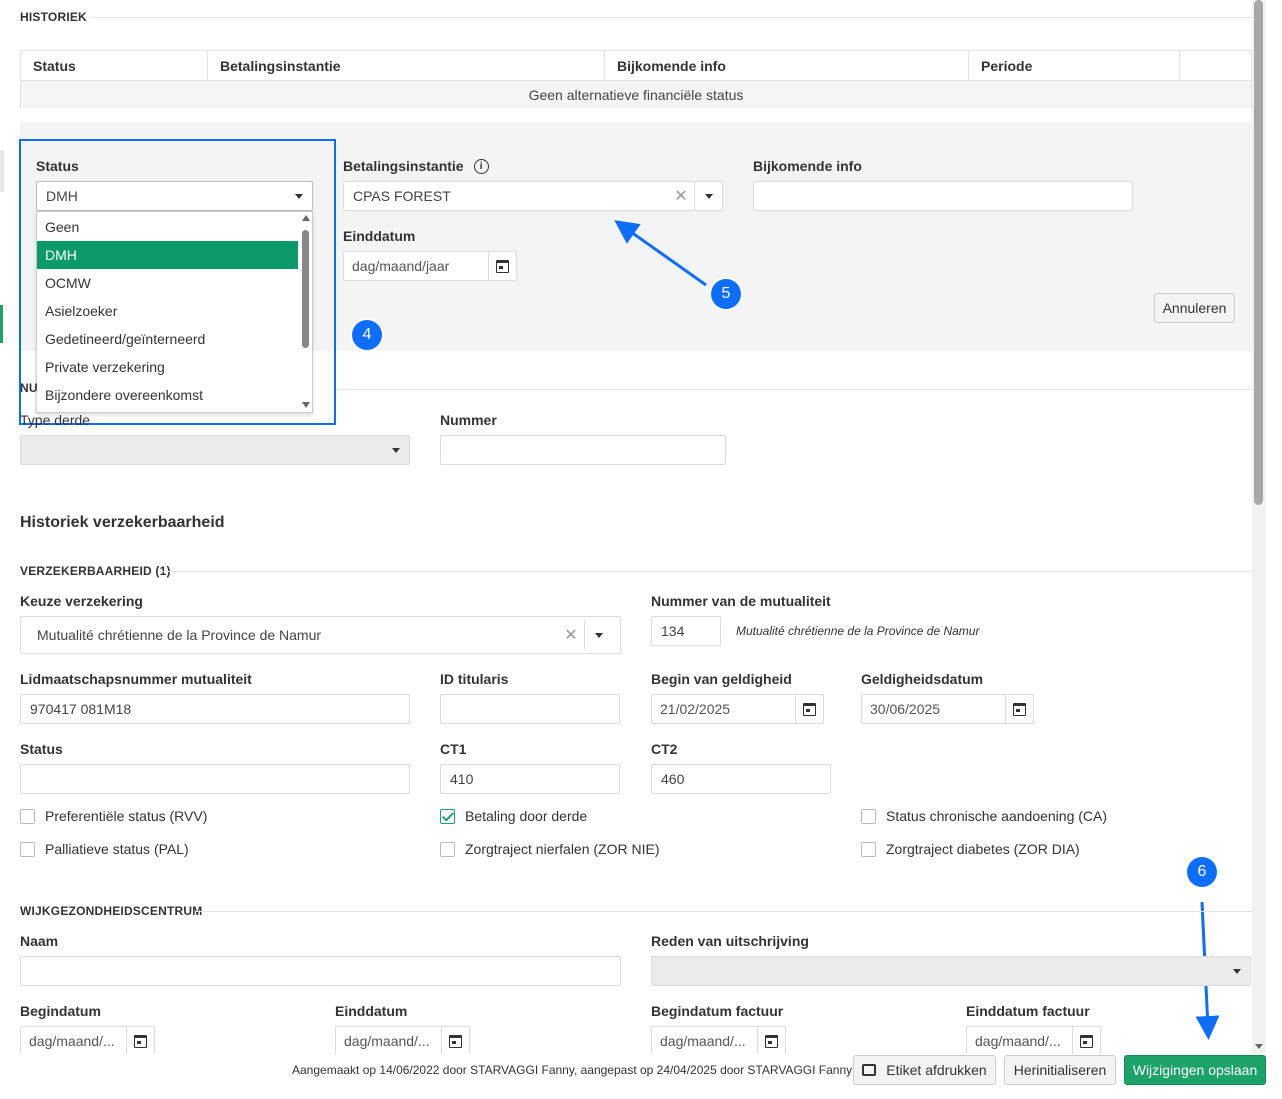 The height and width of the screenshot is (1099, 1282). Describe the element at coordinates (453, 749) in the screenshot. I see `ct1-label: CT1` at that location.